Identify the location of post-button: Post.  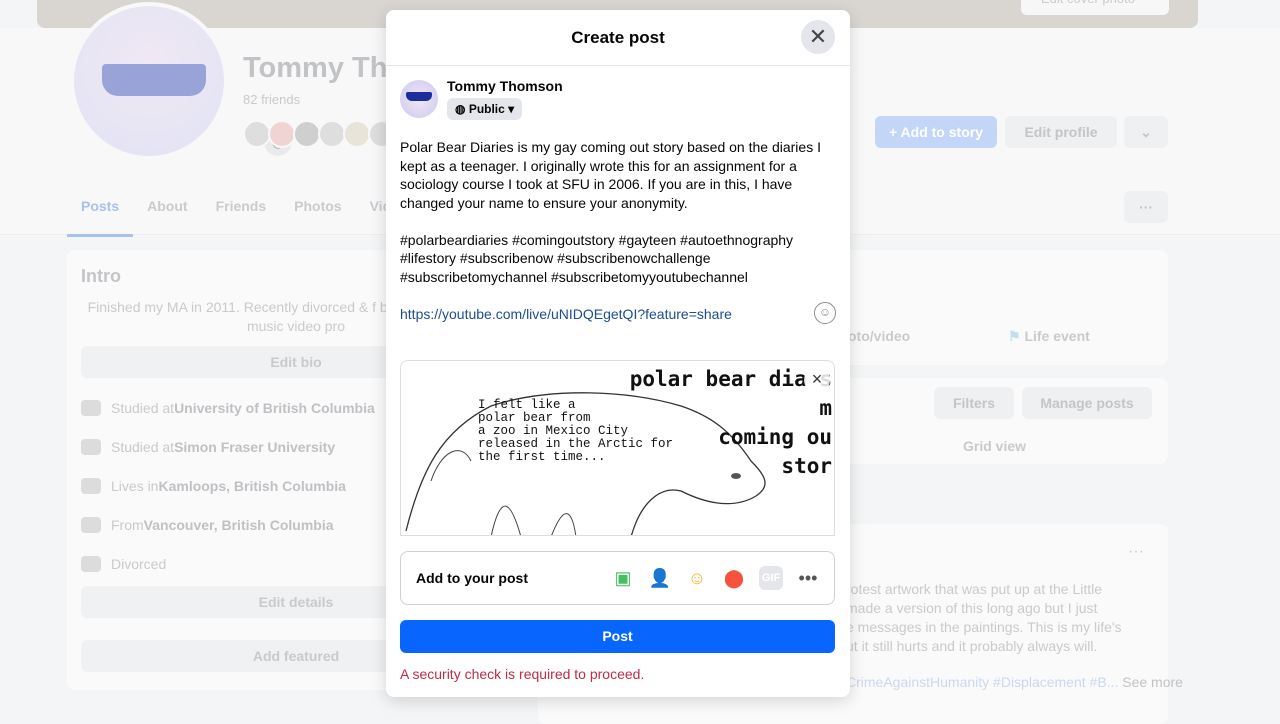
(617, 636).